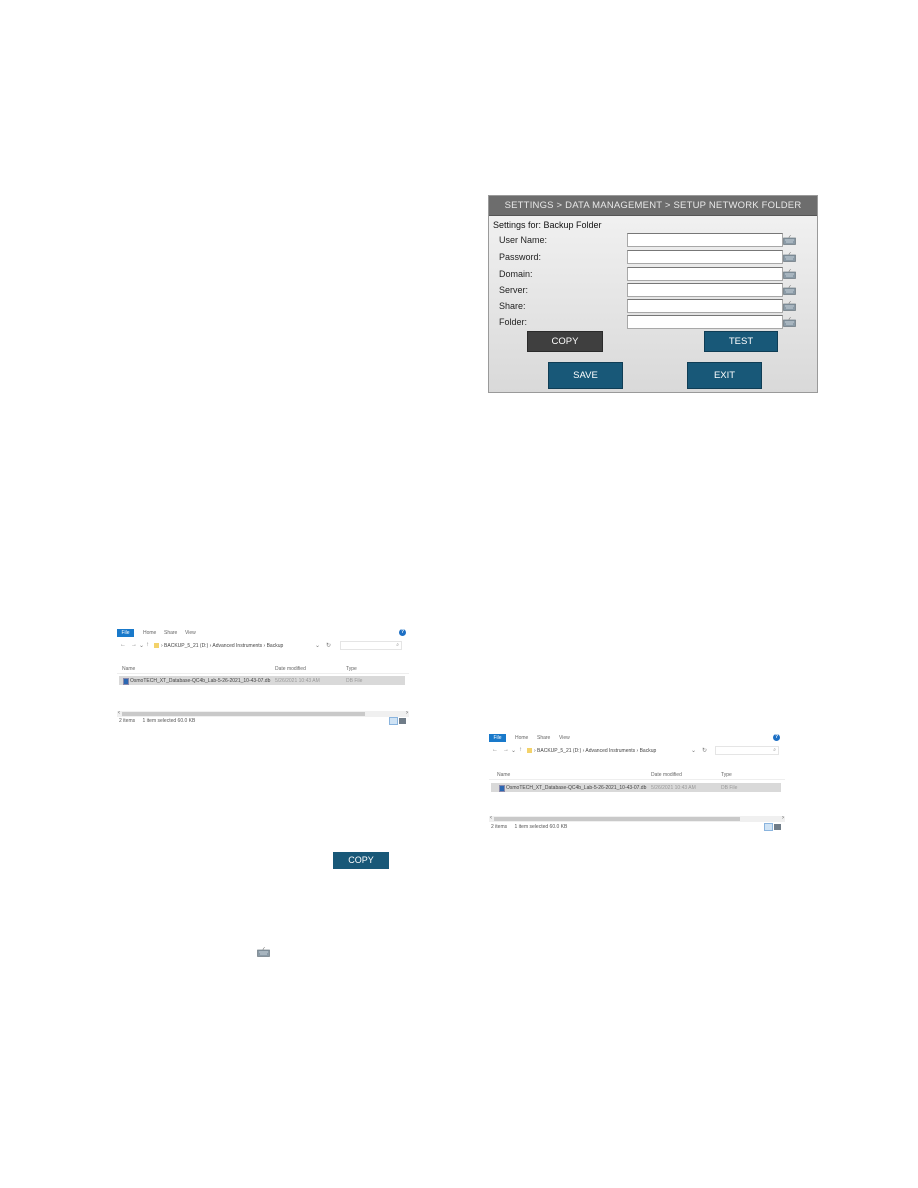 This screenshot has width=918, height=1188. What do you see at coordinates (263, 669) in the screenshot?
I see `column-headers: Name Date modified Type` at bounding box center [263, 669].